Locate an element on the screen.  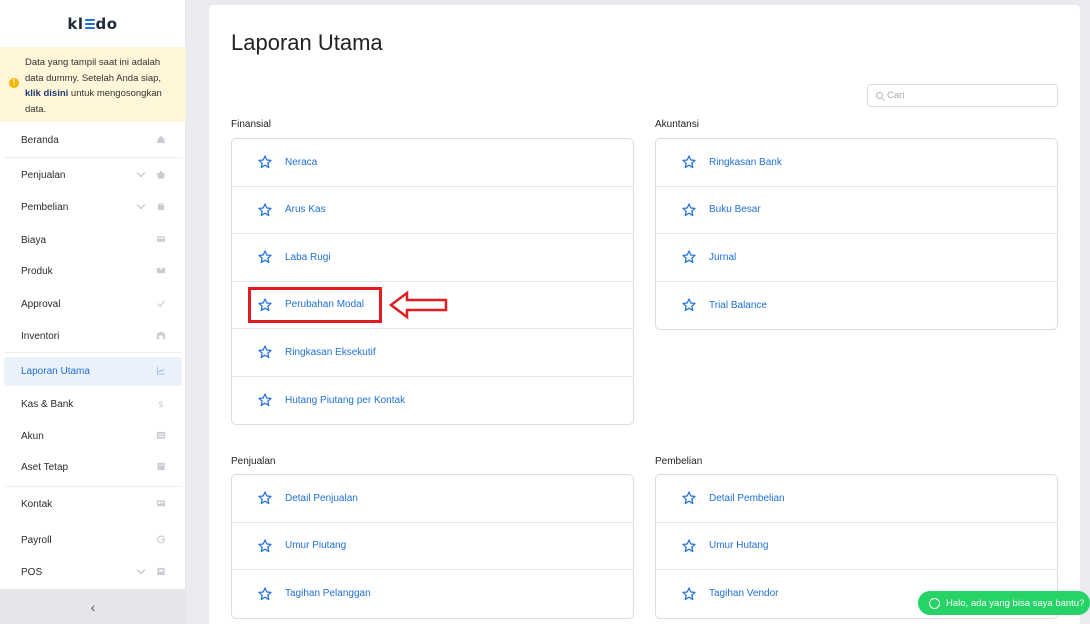
sidebar-item-pembelian: Pembelian is located at coordinates (93, 207).